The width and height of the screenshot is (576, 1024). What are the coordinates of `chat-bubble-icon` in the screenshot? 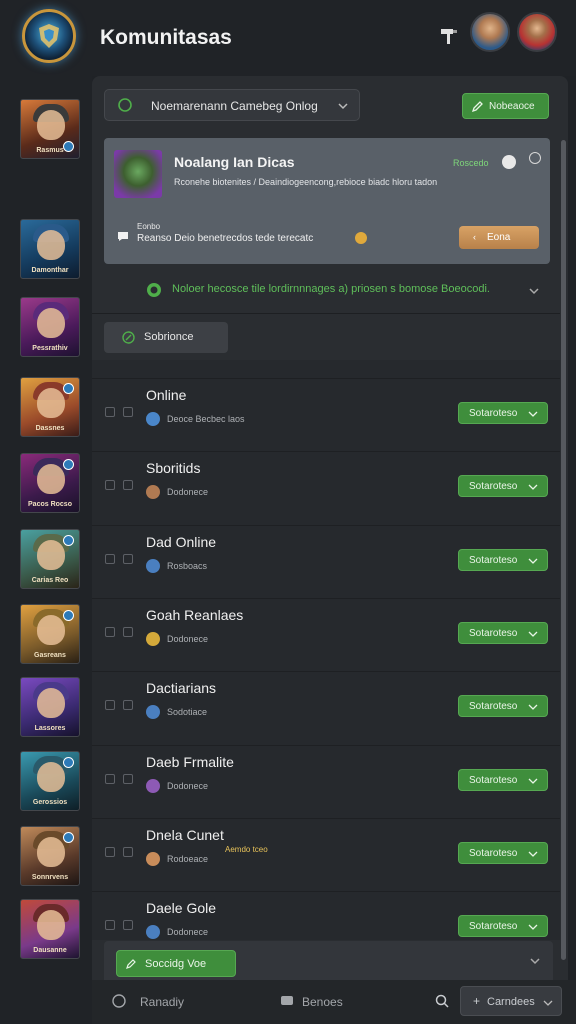 It's located at (125, 105).